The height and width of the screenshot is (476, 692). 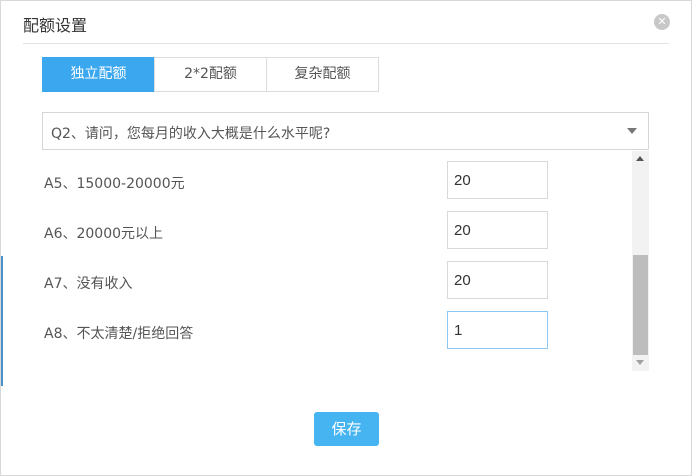 I want to click on scroll-down-icon, so click(x=640, y=362).